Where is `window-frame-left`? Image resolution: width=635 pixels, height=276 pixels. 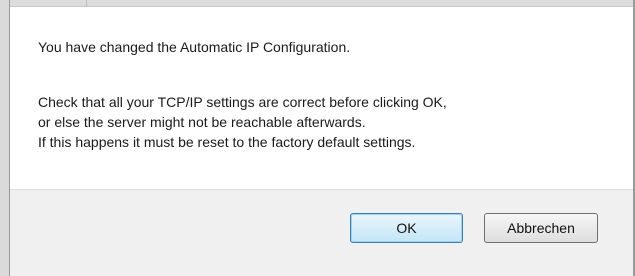 window-frame-left is located at coordinates (5, 138).